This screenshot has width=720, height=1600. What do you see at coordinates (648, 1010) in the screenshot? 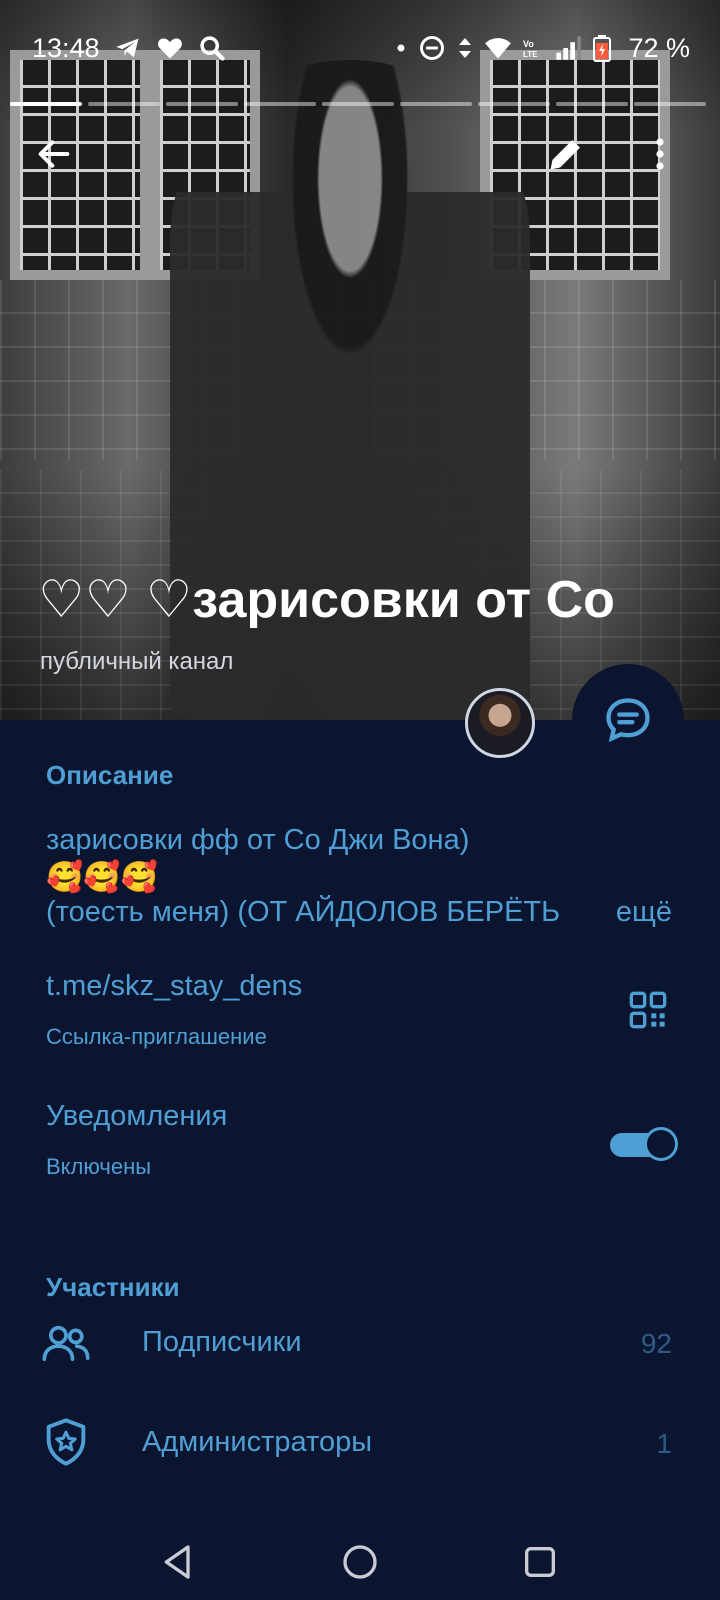
I see `qr-code-icon` at bounding box center [648, 1010].